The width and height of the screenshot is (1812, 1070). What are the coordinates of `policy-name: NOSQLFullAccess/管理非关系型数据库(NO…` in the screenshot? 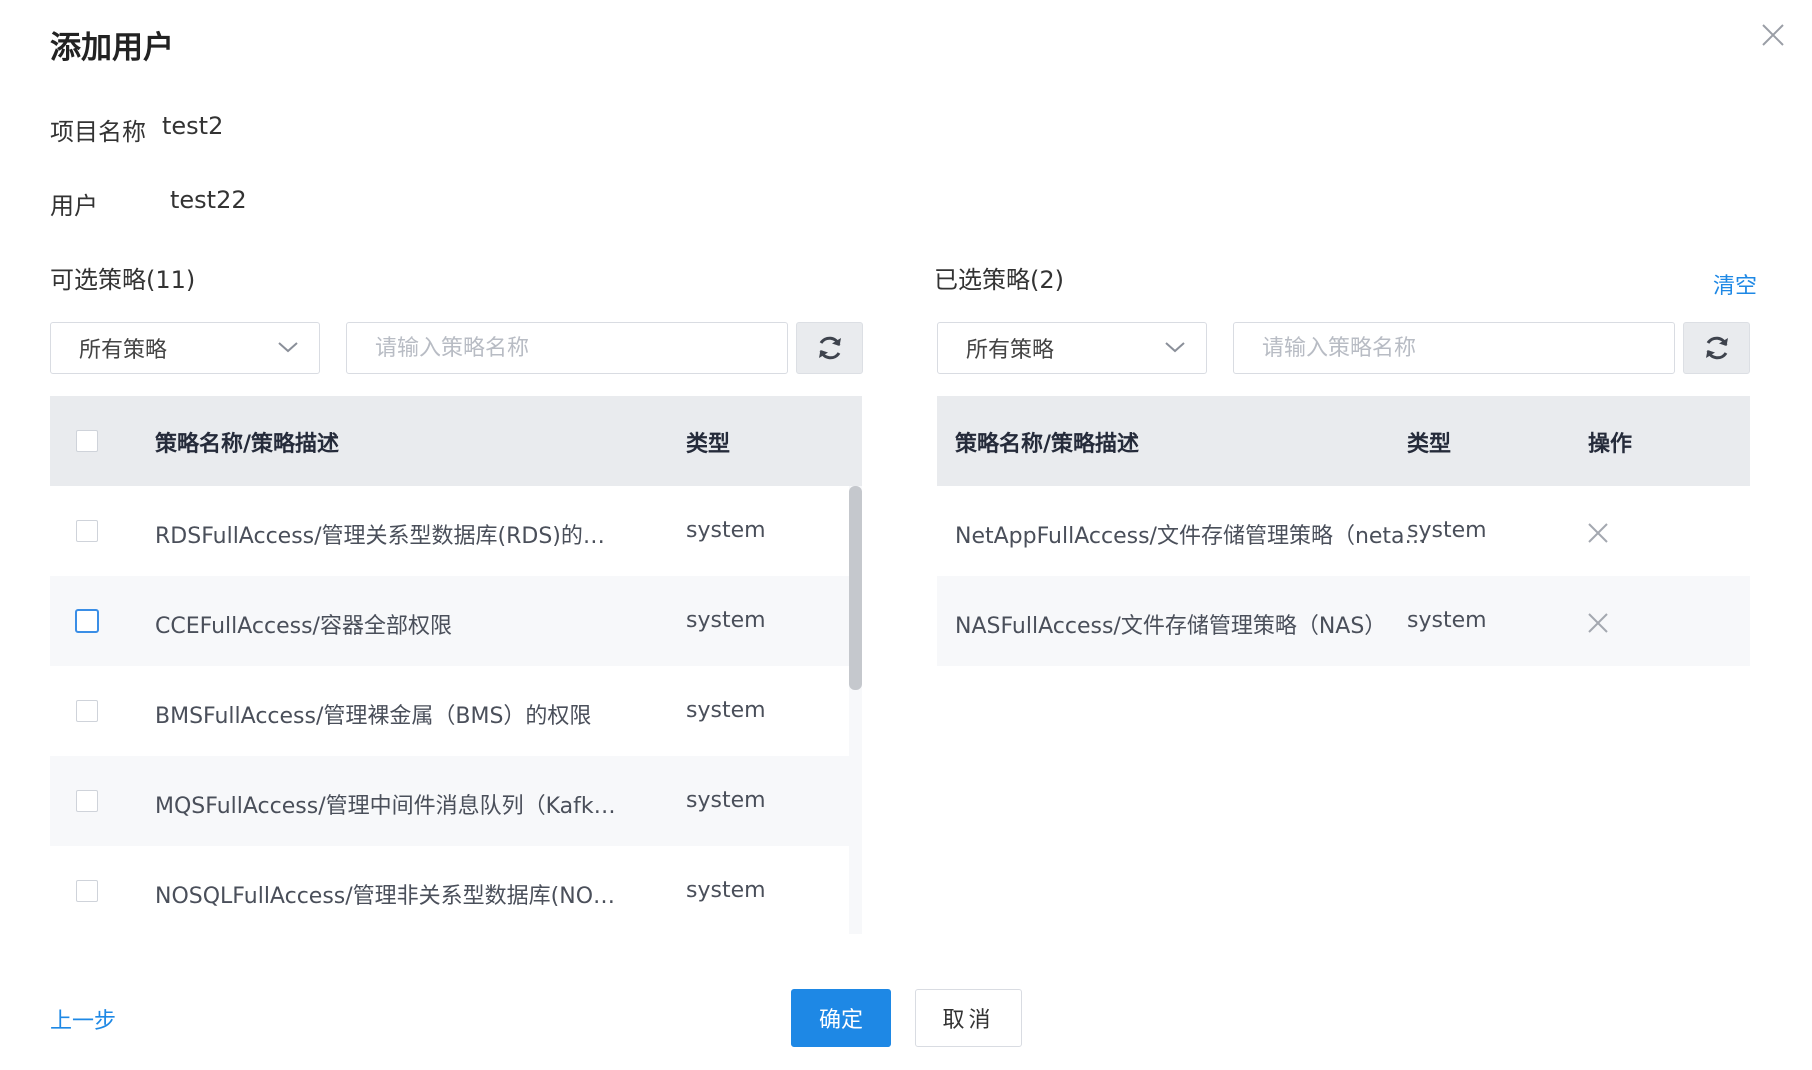 It's located at (385, 896).